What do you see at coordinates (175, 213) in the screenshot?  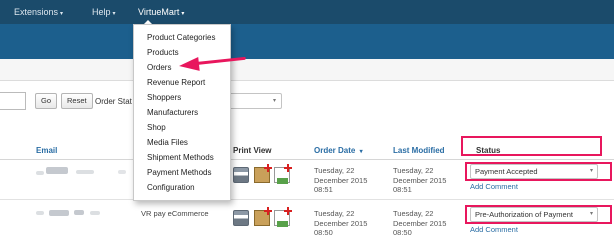 I see `customer-name: VR pay eCommerce` at bounding box center [175, 213].